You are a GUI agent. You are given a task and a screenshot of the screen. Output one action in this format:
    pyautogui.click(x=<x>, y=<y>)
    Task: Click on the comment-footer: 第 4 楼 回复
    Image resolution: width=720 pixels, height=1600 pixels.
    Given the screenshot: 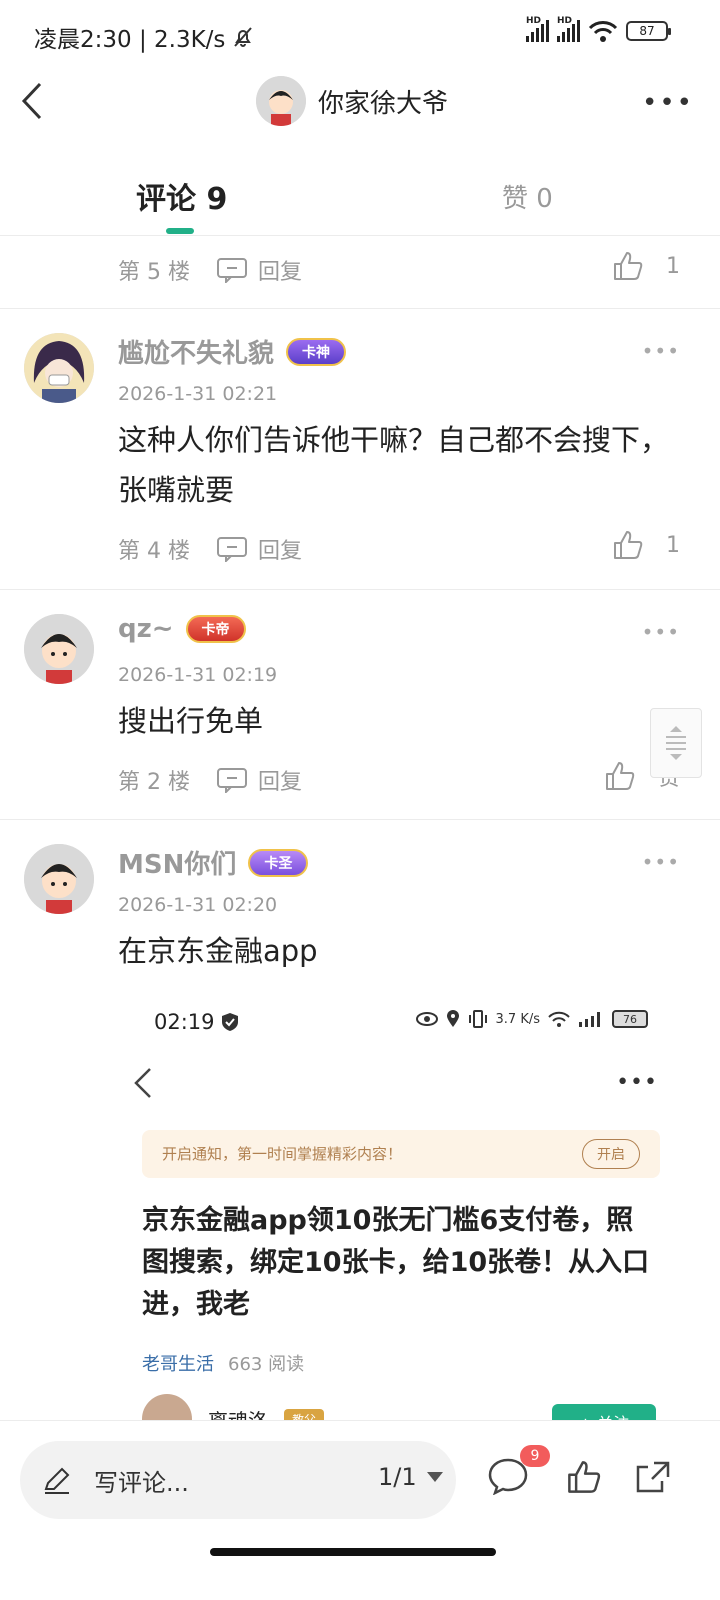 What is the action you would take?
    pyautogui.click(x=210, y=549)
    